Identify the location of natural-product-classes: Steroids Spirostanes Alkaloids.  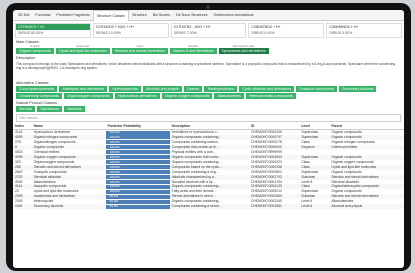
(208, 109).